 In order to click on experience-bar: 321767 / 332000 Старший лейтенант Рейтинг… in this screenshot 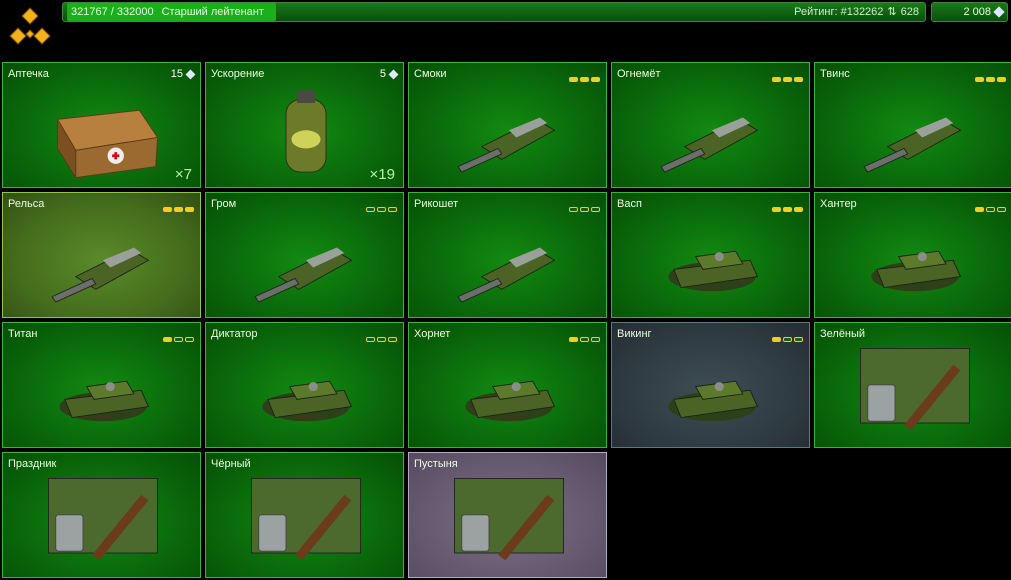, I will do `click(494, 12)`.